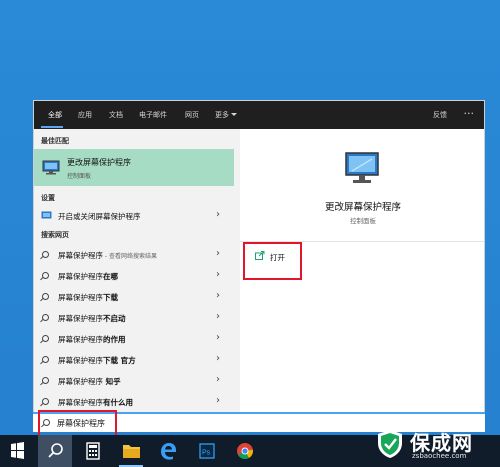 This screenshot has width=500, height=467. Describe the element at coordinates (55, 115) in the screenshot. I see `tab-all: 全部` at that location.